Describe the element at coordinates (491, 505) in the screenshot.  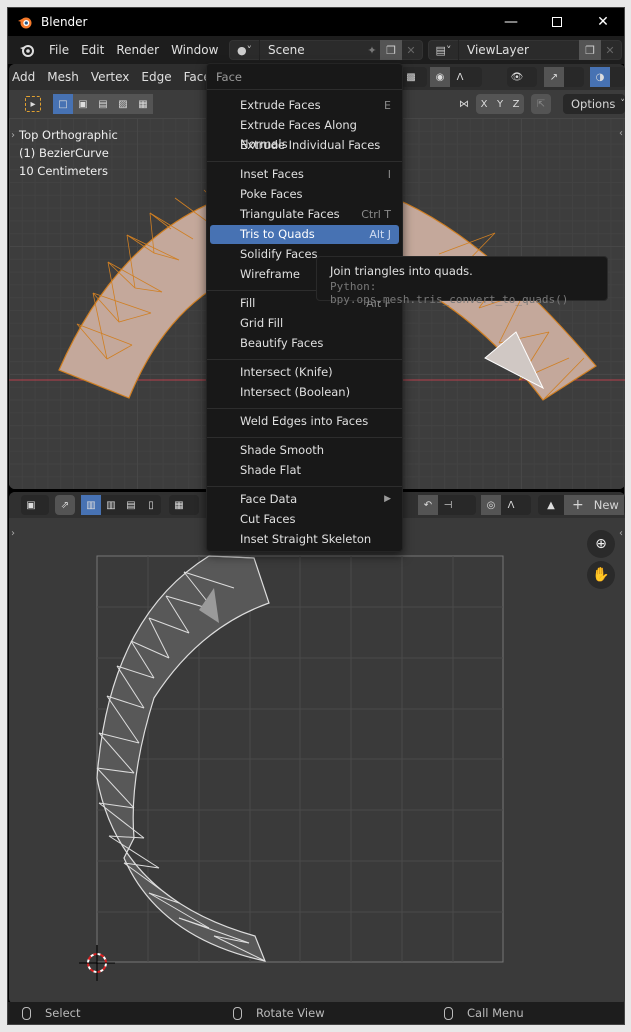
I see `uv-proportional-icon: ◎` at that location.